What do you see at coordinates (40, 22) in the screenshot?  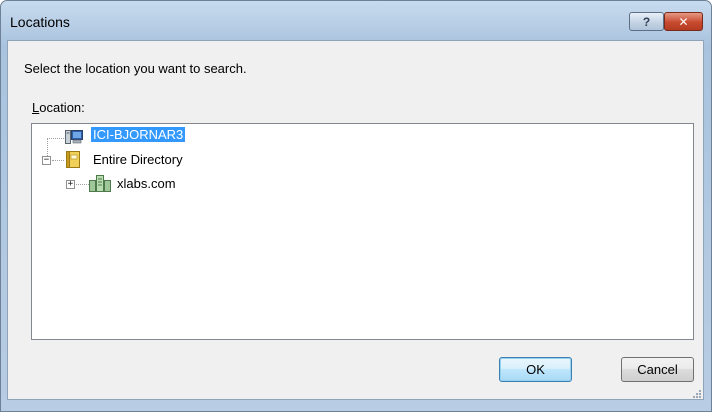 I see `window-title: Locations` at bounding box center [40, 22].